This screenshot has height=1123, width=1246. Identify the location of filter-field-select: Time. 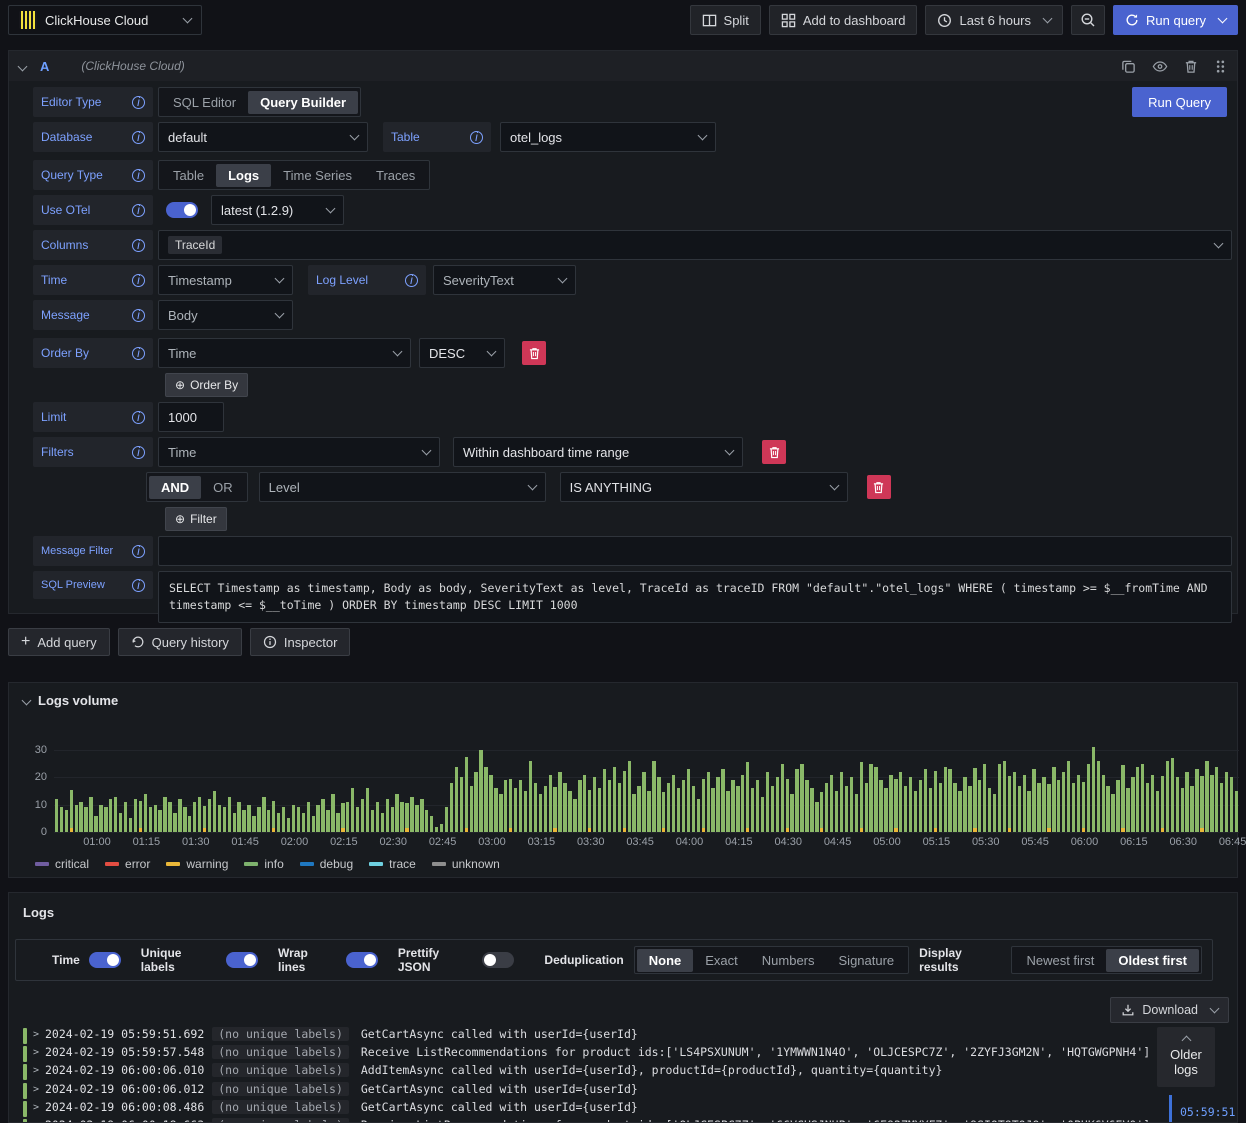
(299, 452).